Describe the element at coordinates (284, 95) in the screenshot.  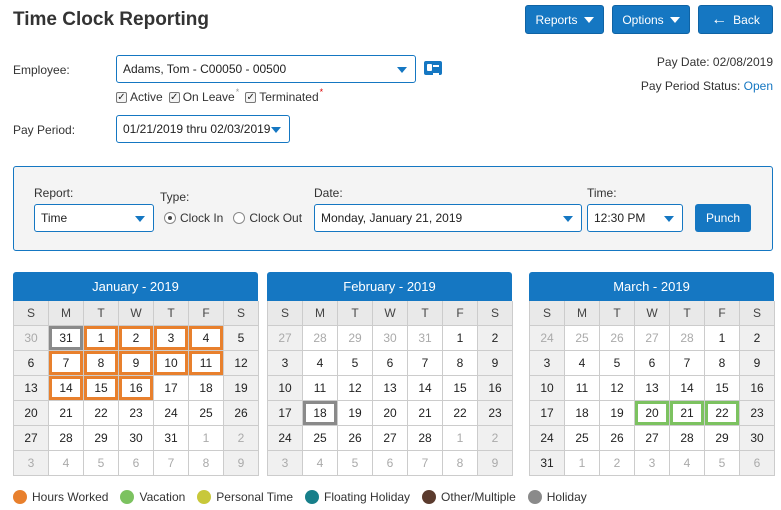
I see `terminated-checkbox: ✓ Terminated *` at that location.